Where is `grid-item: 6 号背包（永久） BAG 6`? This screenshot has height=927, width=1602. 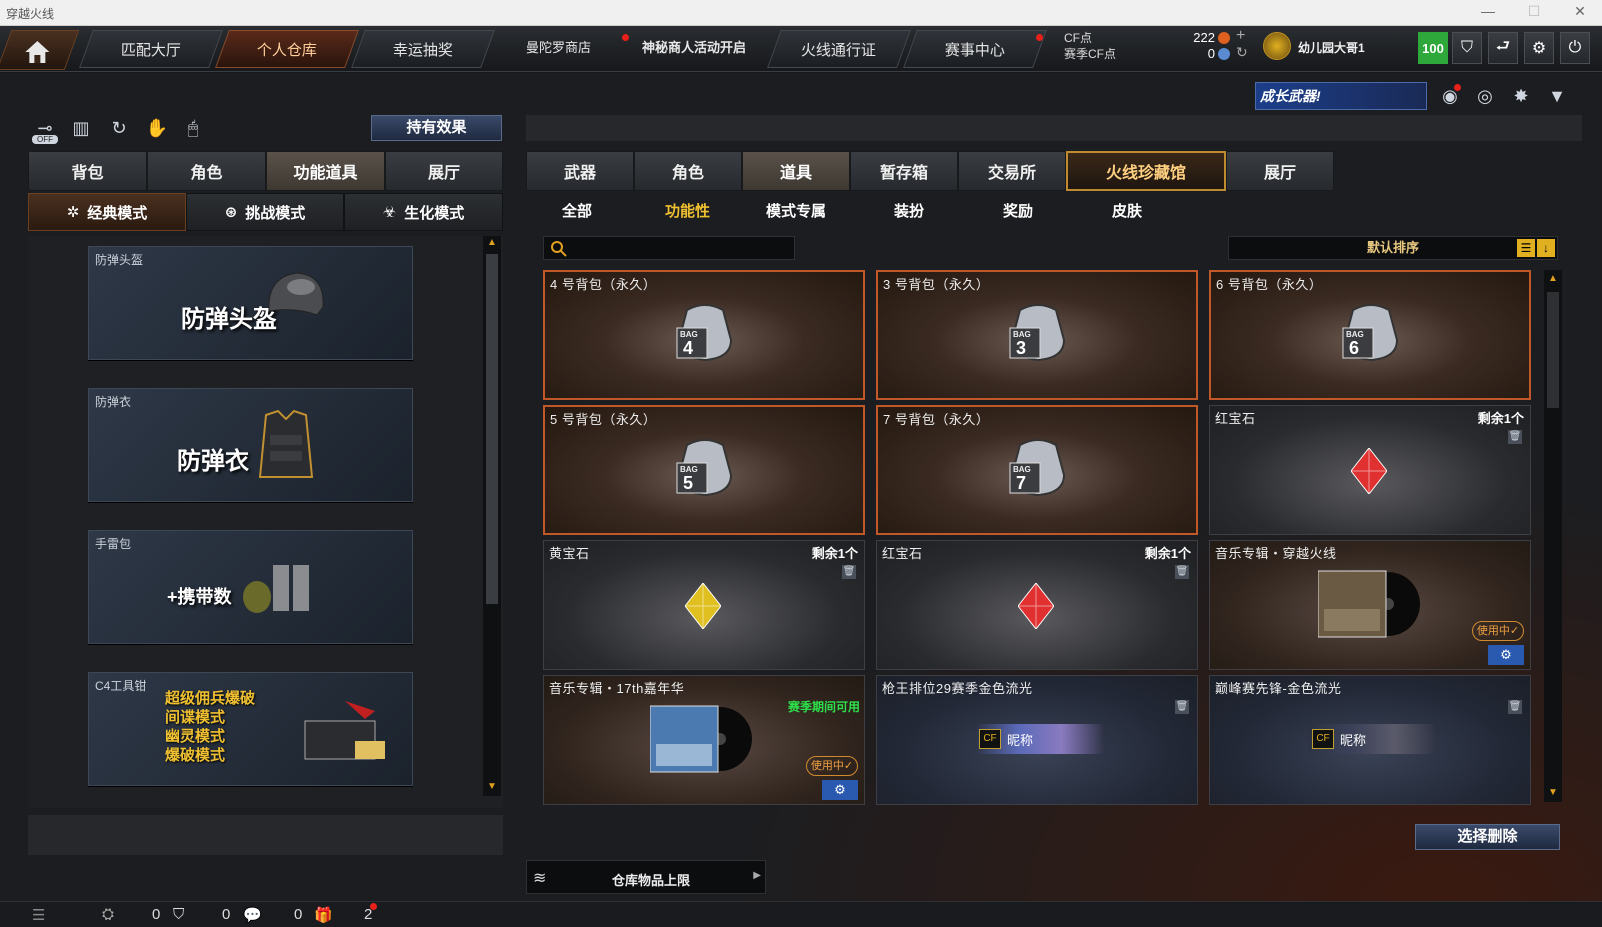 grid-item: 6 号背包（永久） BAG 6 is located at coordinates (1370, 335).